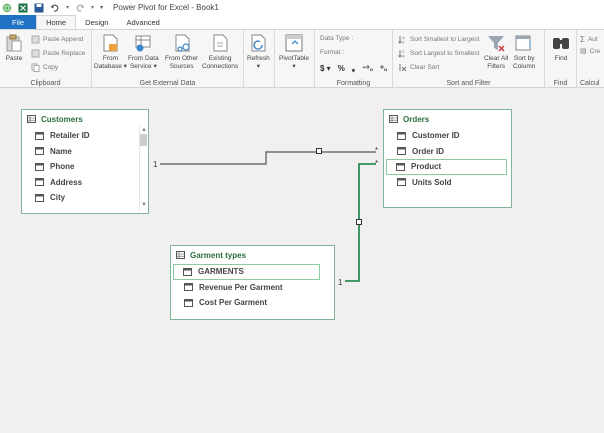 This screenshot has width=604, height=433. What do you see at coordinates (220, 66) in the screenshot?
I see `existing-line2: Connections` at bounding box center [220, 66].